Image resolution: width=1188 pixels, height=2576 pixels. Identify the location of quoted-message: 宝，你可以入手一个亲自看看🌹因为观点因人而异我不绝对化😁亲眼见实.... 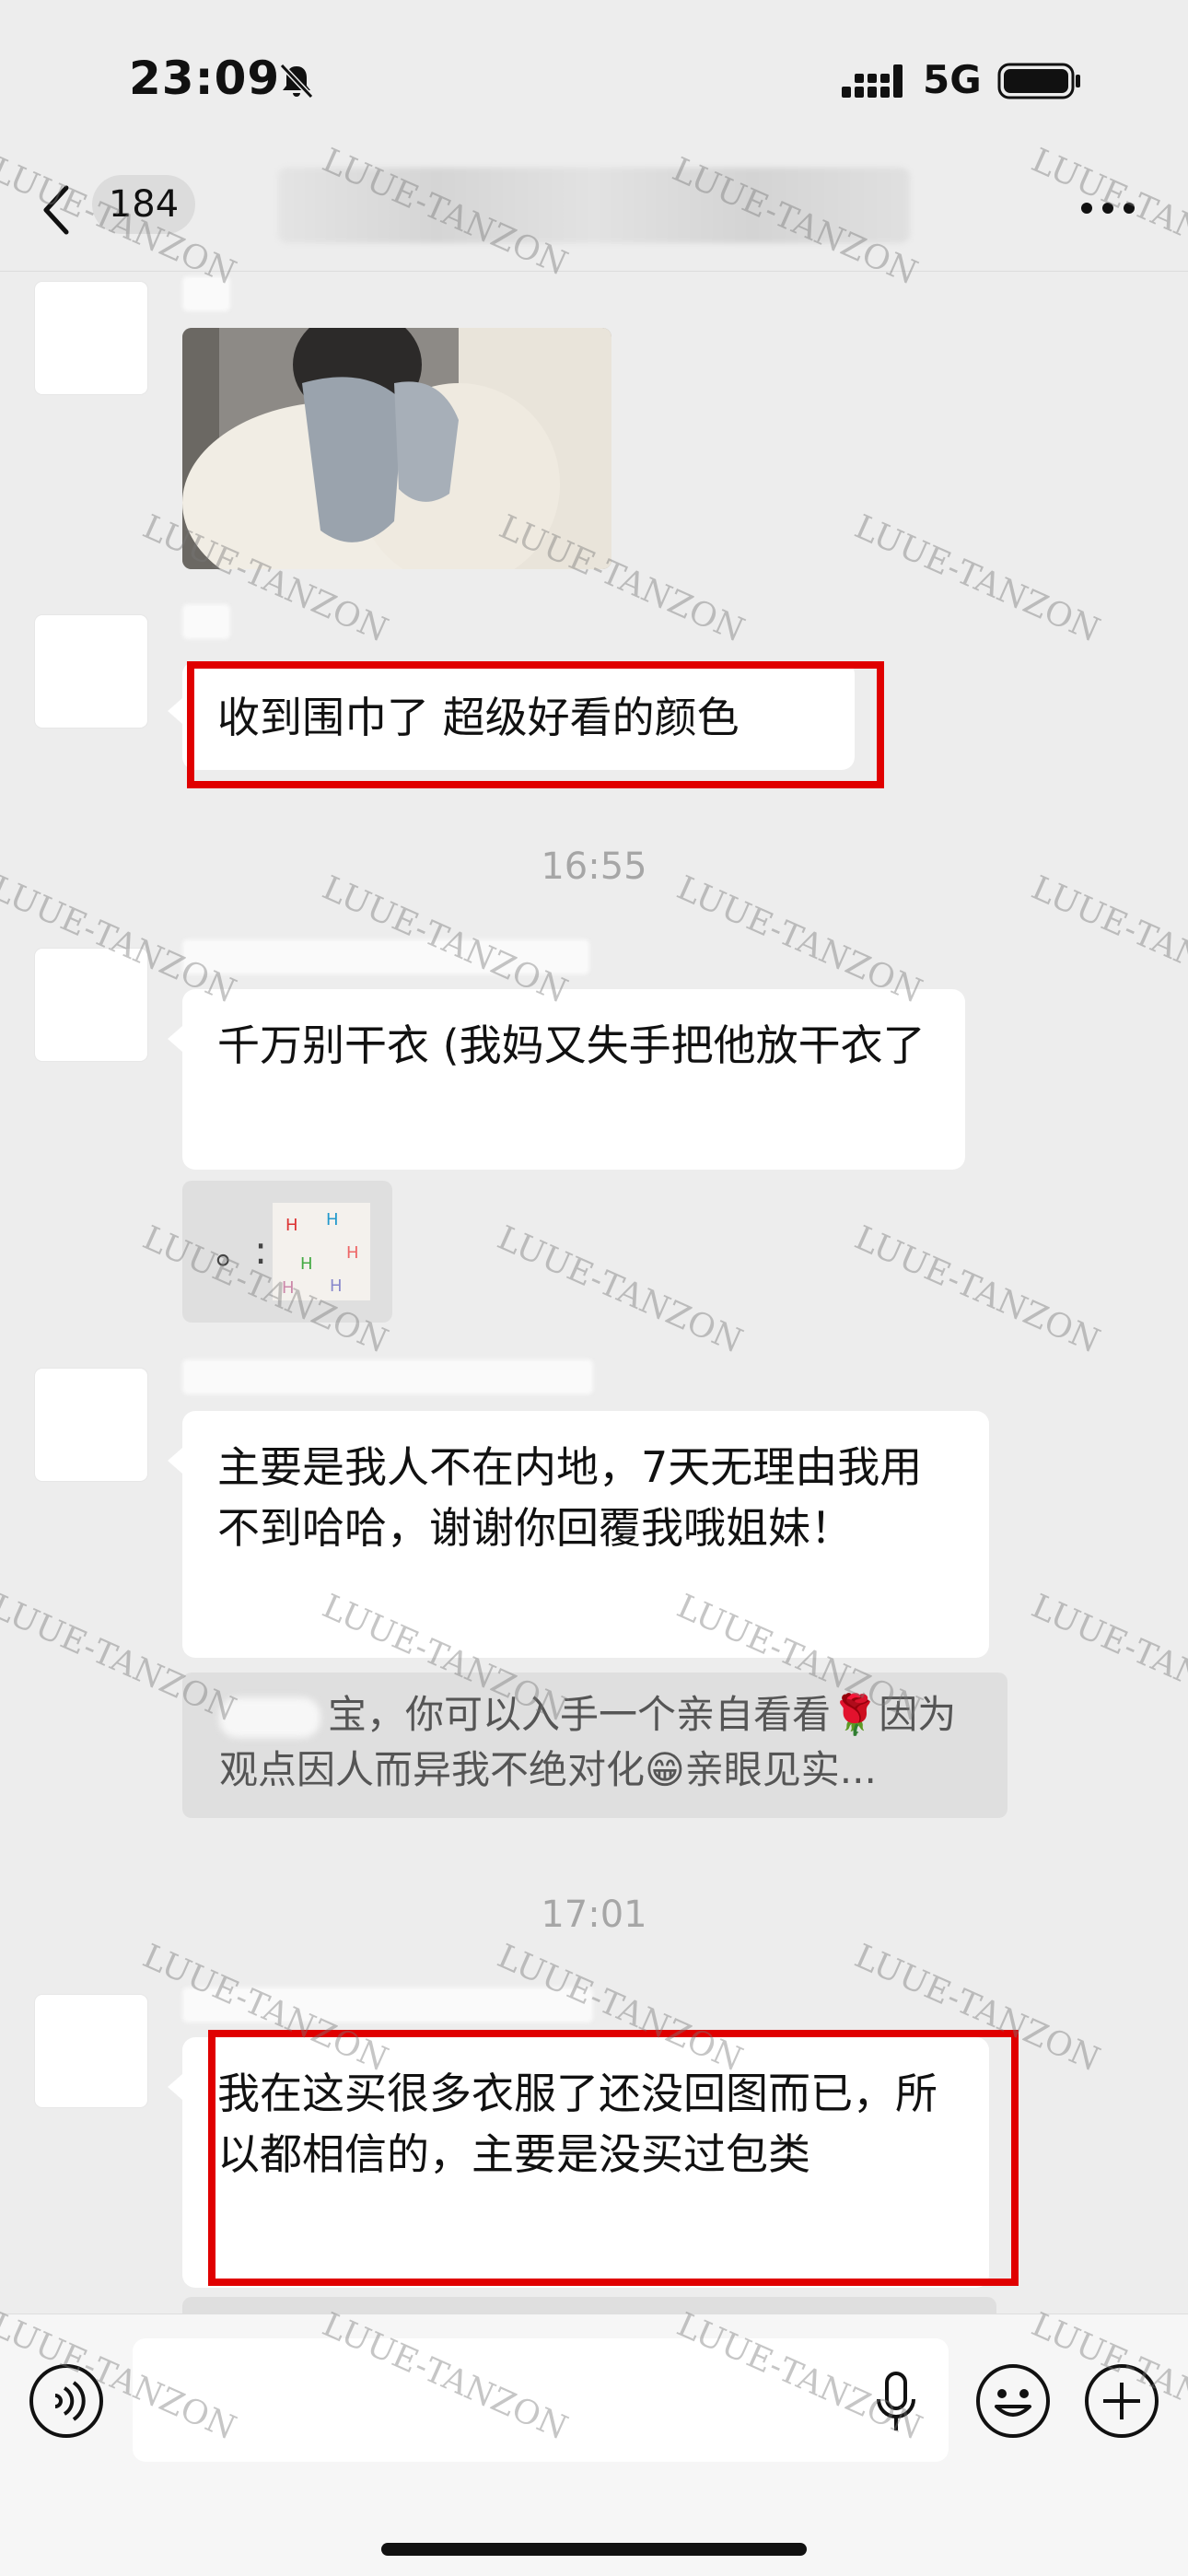
(594, 1745).